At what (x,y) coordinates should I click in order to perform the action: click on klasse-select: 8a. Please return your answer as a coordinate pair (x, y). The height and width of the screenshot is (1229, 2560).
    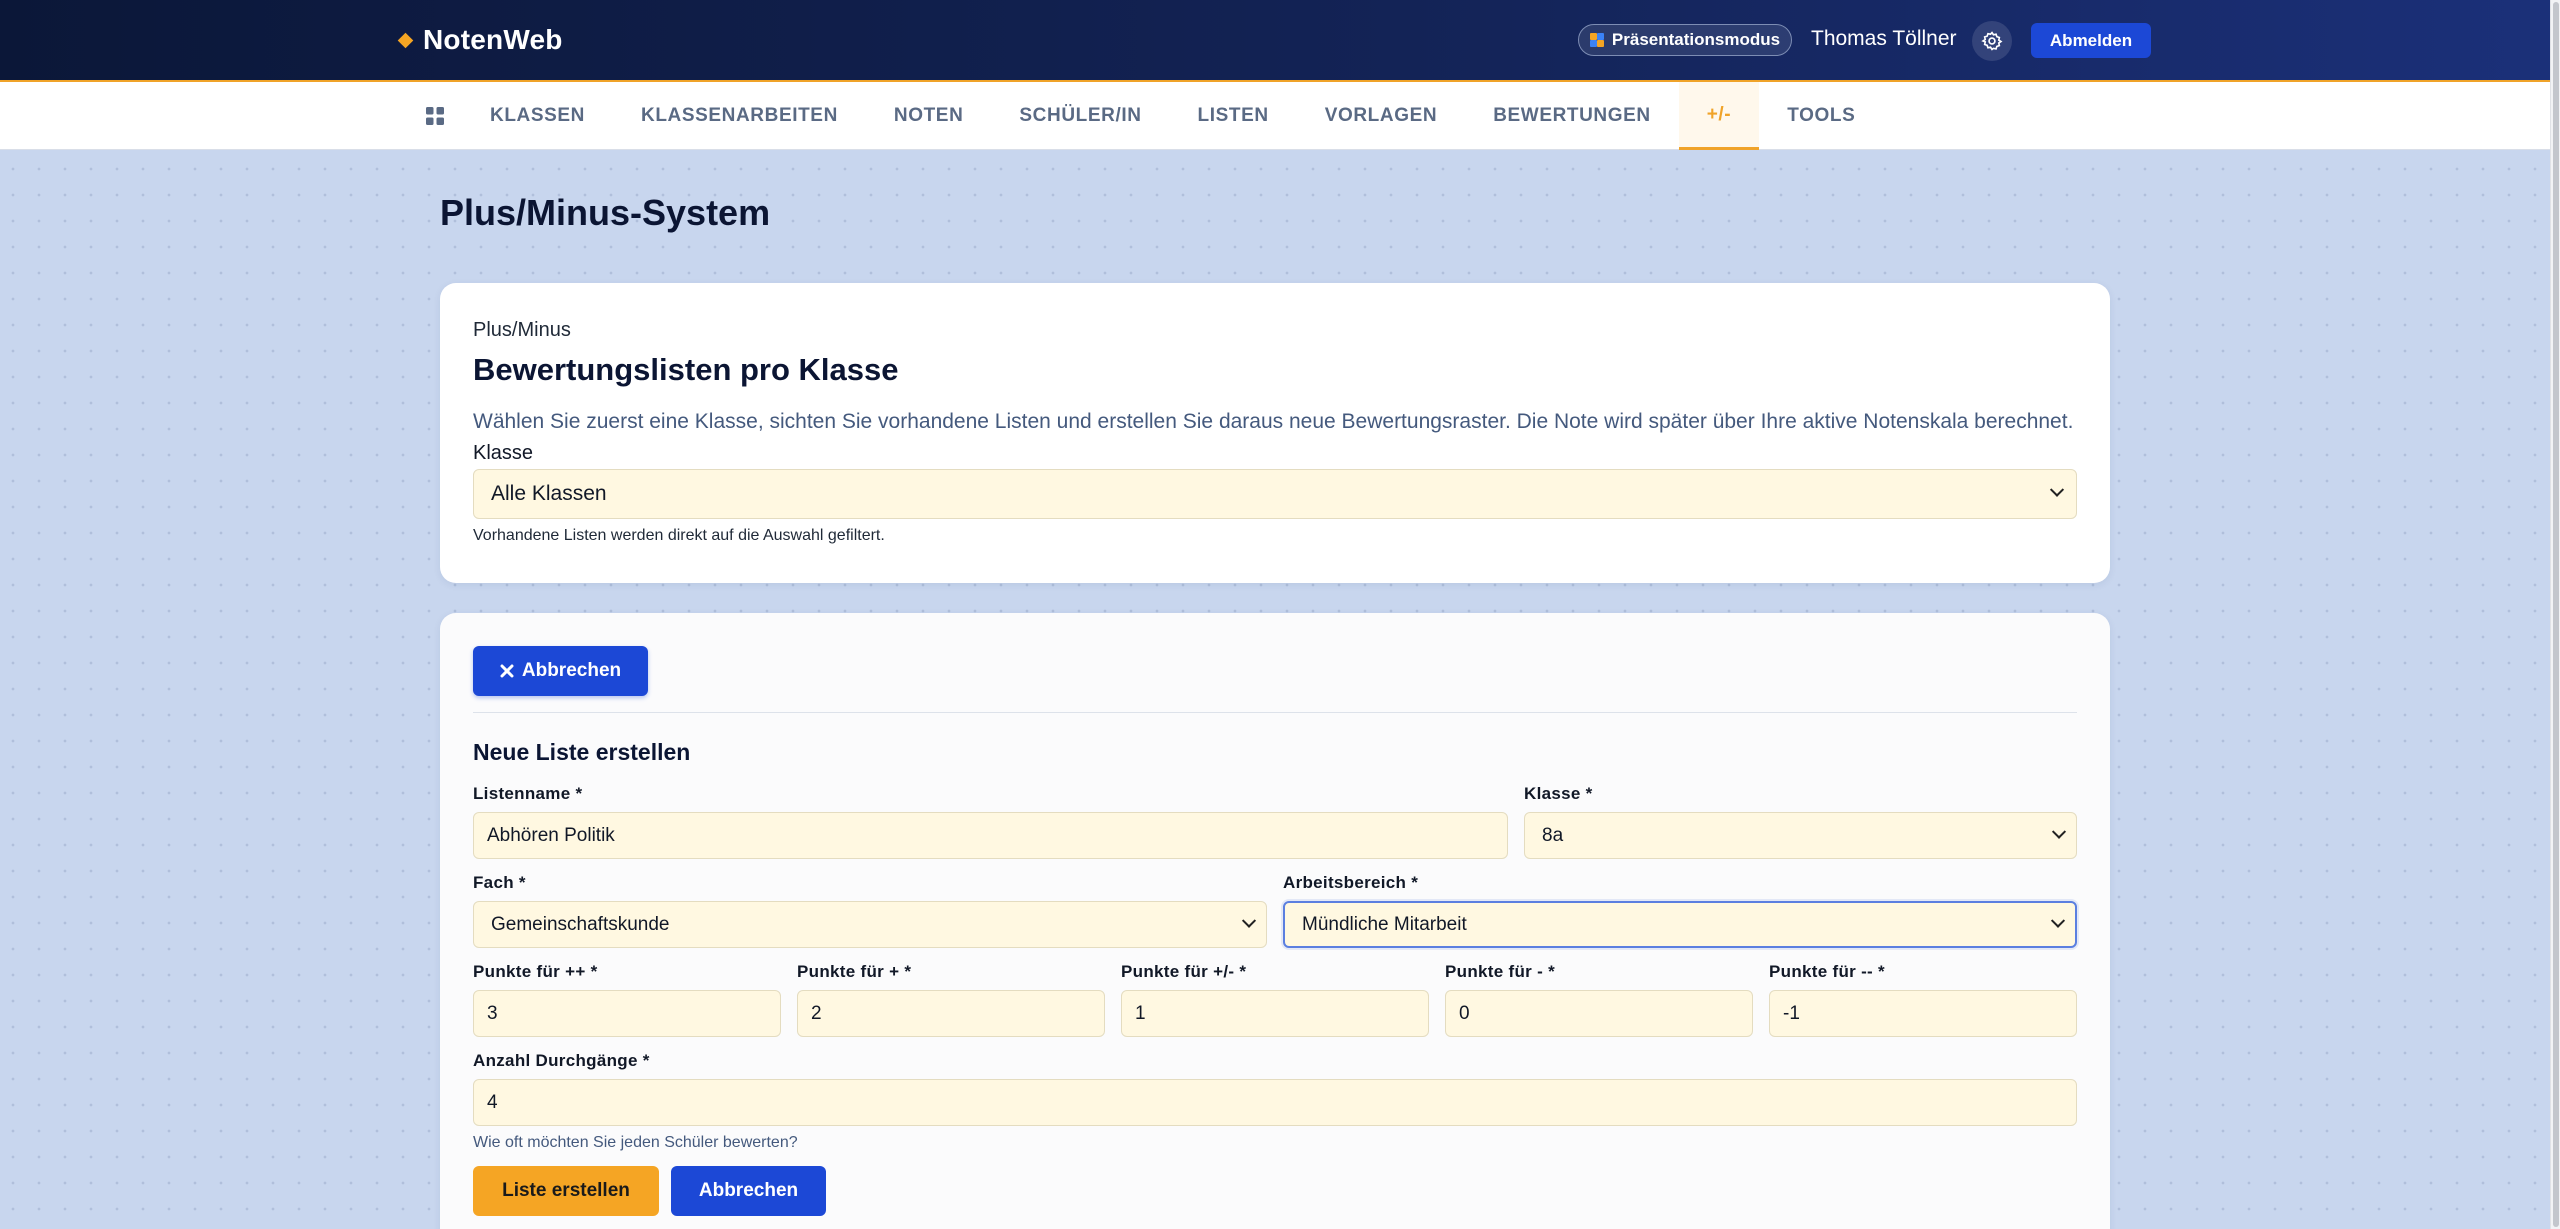
    Looking at the image, I should click on (1800, 835).